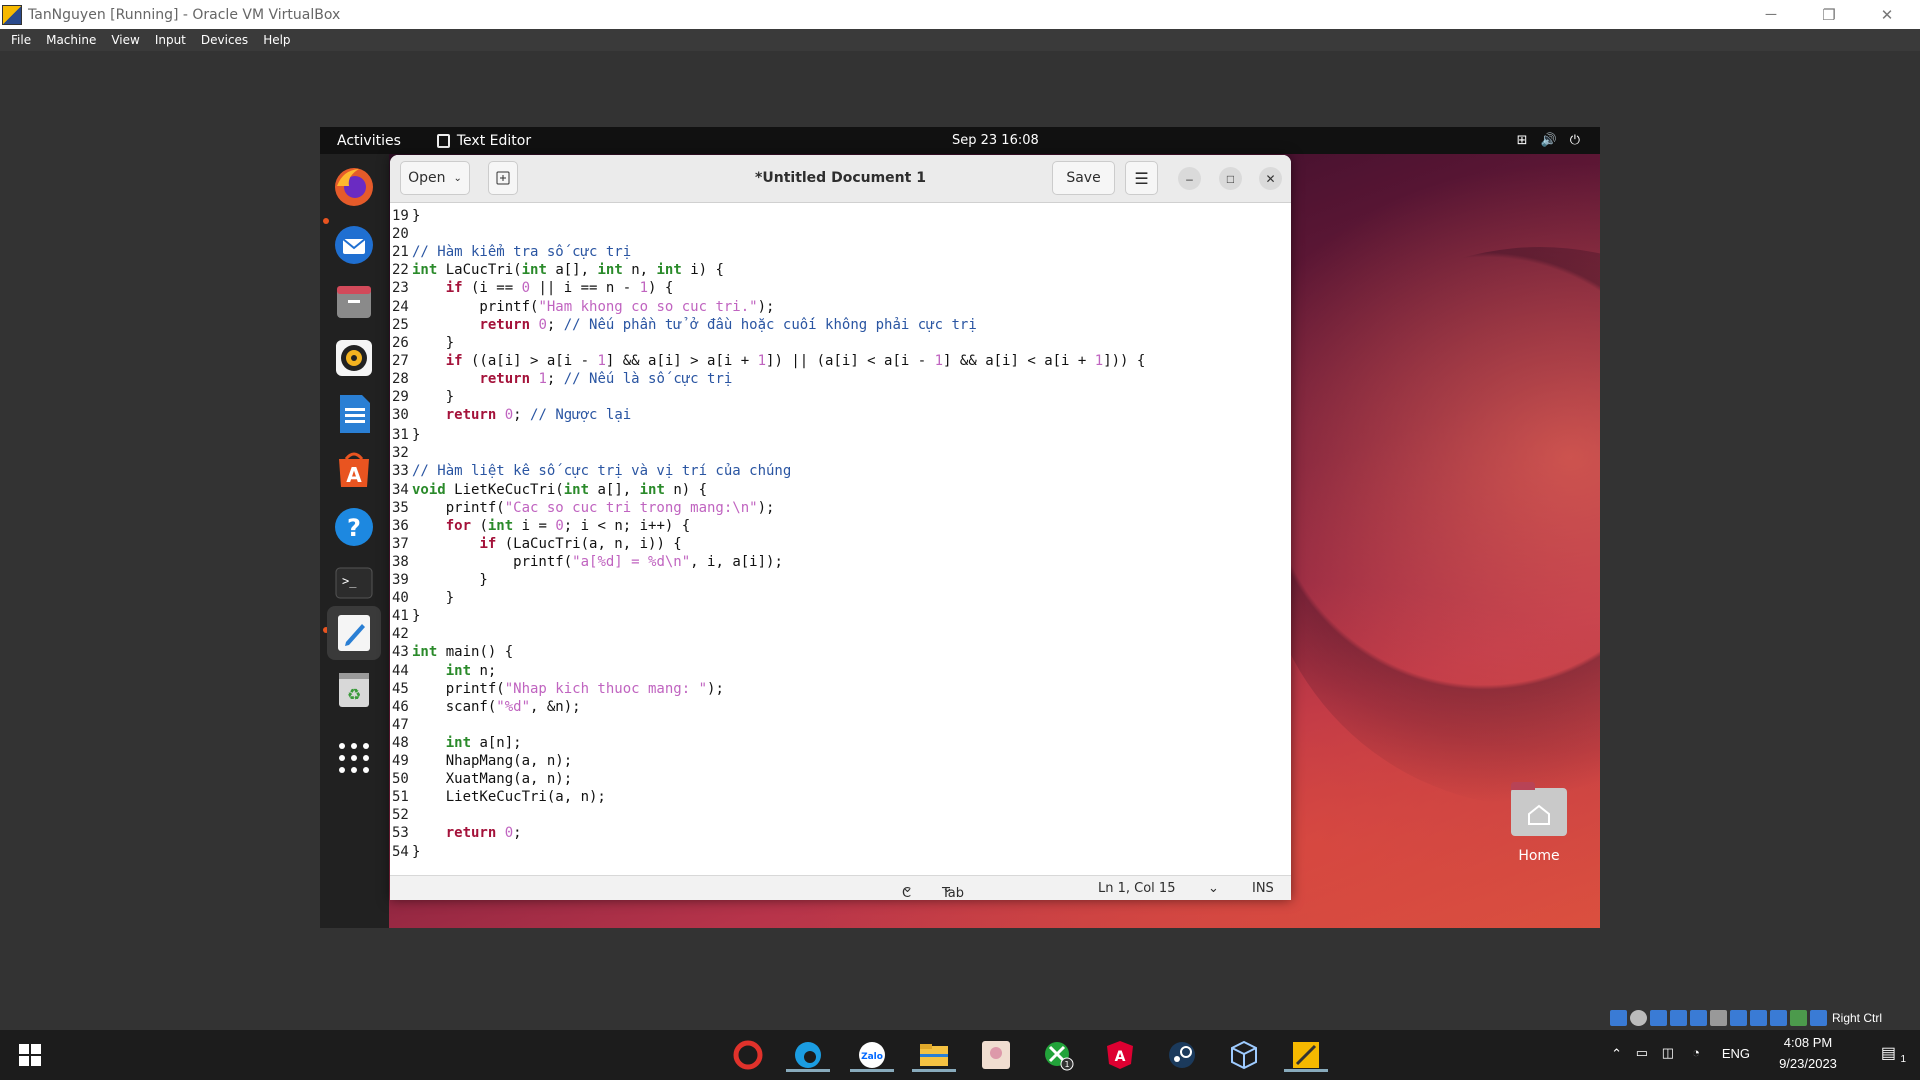 The height and width of the screenshot is (1080, 1920). What do you see at coordinates (568, 270) in the screenshot?
I see `code-line: int LaCucTri(int a[], int n, int i) {` at bounding box center [568, 270].